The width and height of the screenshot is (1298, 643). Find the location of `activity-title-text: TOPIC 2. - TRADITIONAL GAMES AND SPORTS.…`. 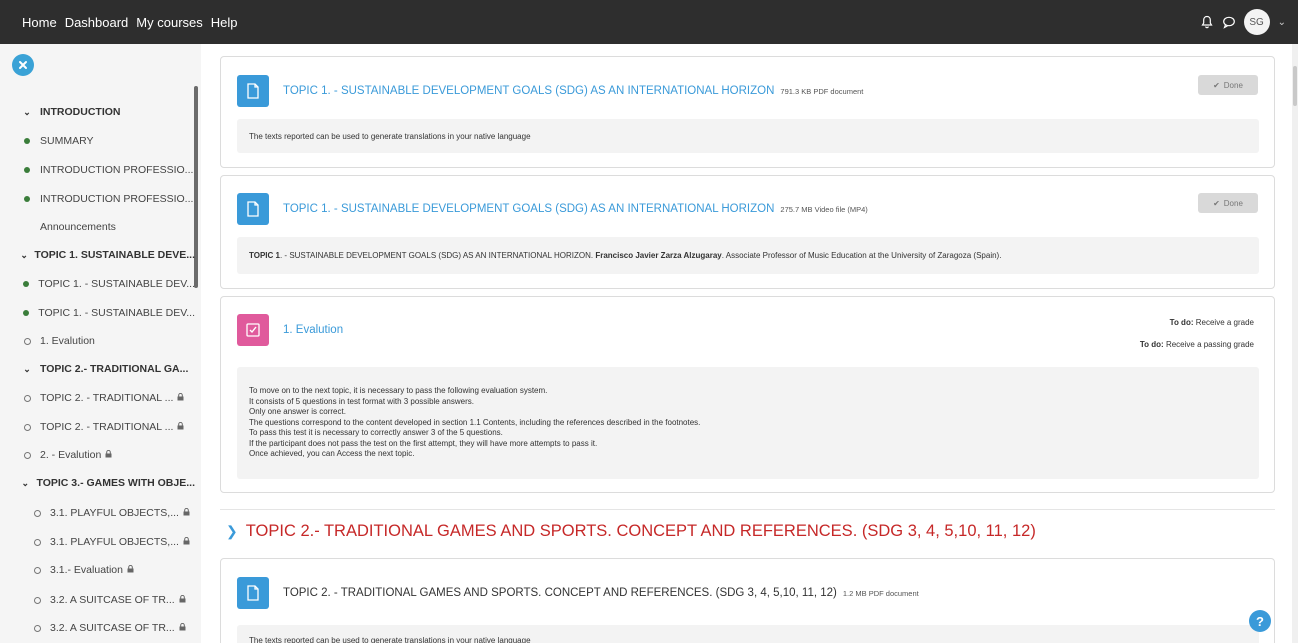

activity-title-text: TOPIC 2. - TRADITIONAL GAMES AND SPORTS.… is located at coordinates (560, 593).